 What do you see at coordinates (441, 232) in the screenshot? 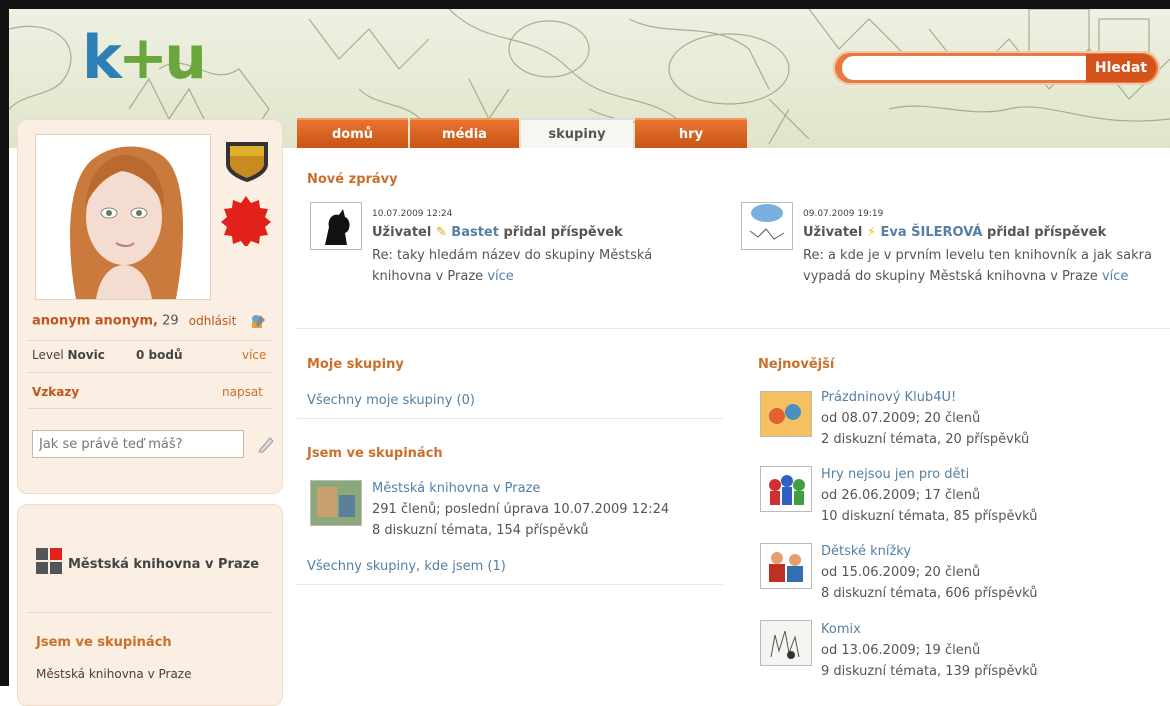
I see `wand-icon: ✎` at bounding box center [441, 232].